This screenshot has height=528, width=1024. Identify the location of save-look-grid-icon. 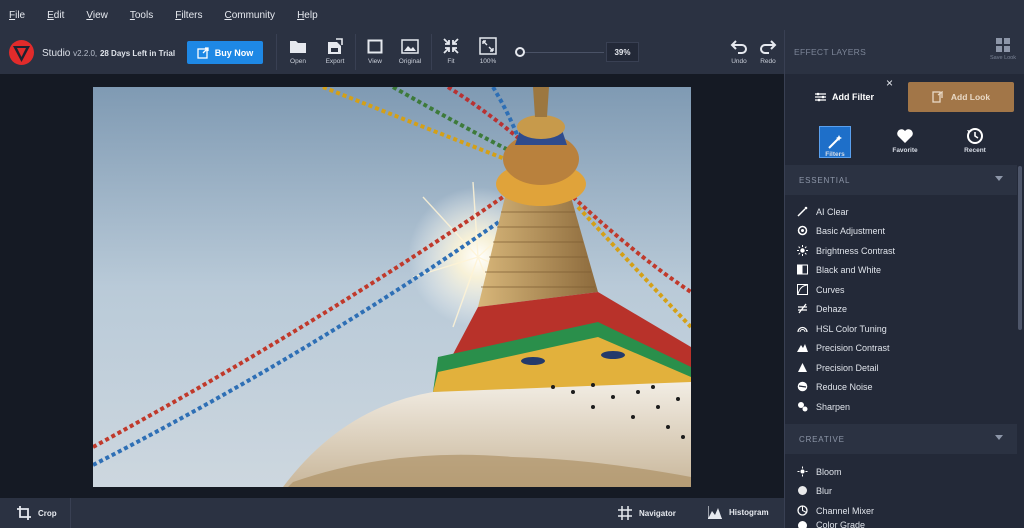
(1002, 45).